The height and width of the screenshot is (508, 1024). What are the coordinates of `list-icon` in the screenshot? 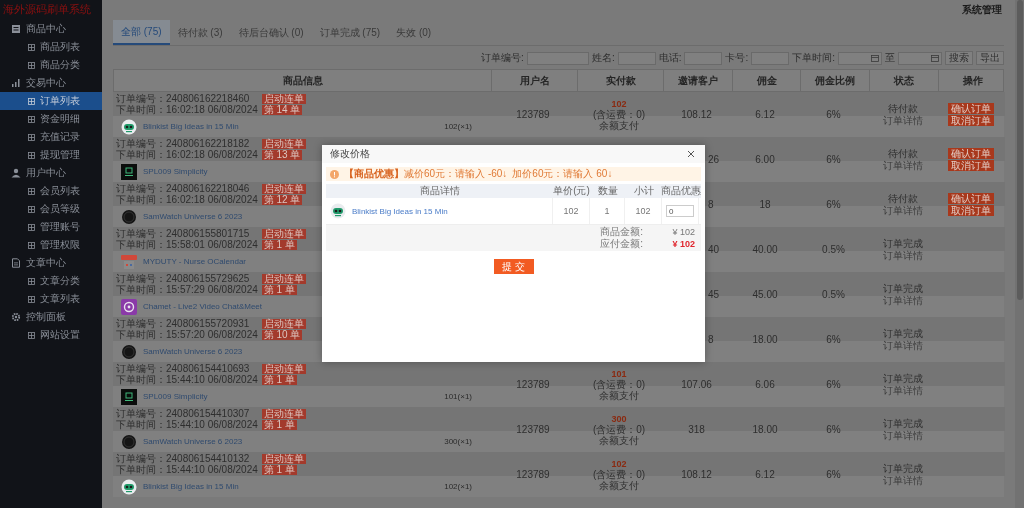 It's located at (16, 29).